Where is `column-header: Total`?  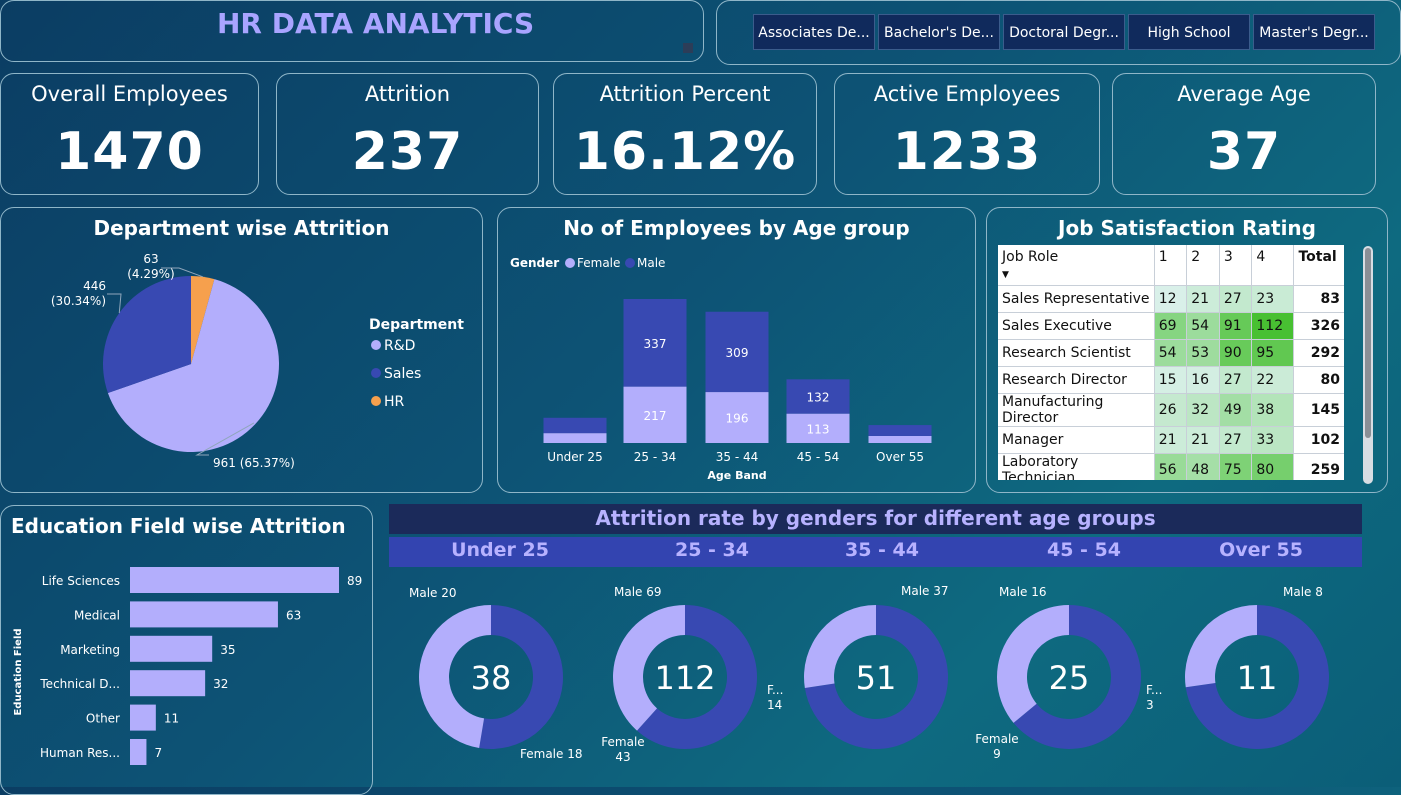
column-header: Total is located at coordinates (1318, 265).